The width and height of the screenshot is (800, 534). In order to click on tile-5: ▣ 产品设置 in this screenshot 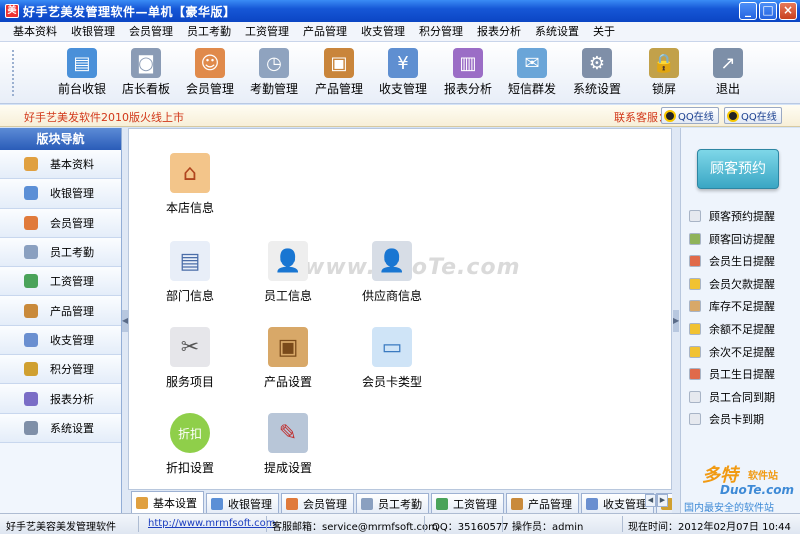, I will do `click(288, 358)`.